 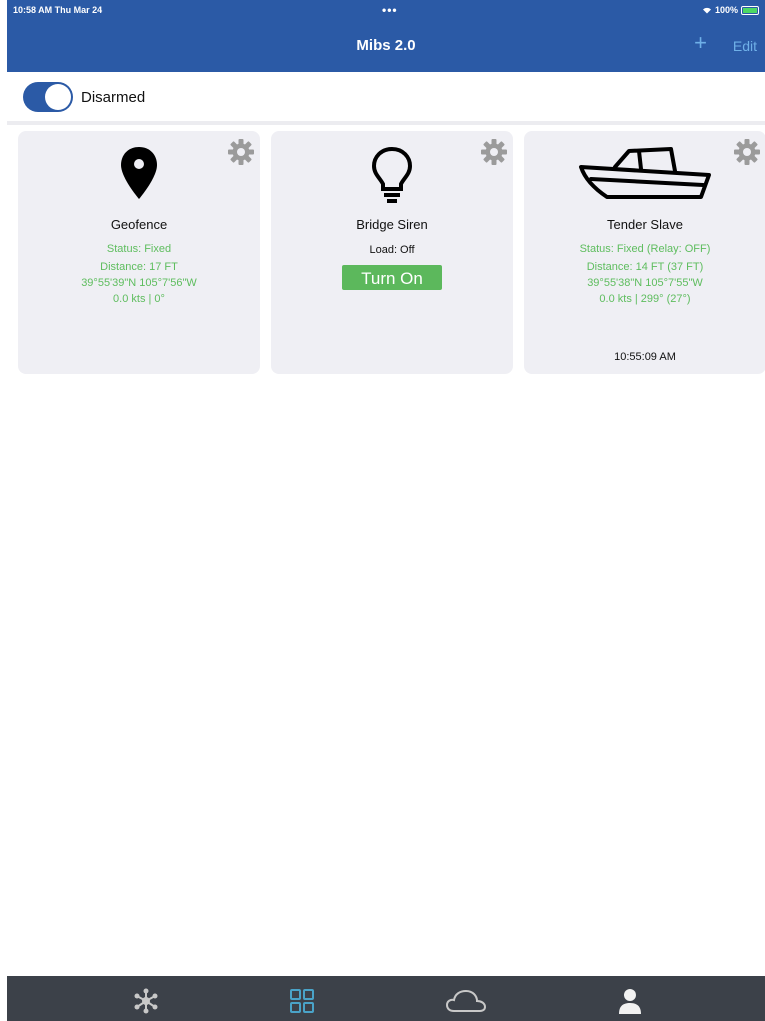 I want to click on arm-status-label: Disarmed, so click(x=113, y=97).